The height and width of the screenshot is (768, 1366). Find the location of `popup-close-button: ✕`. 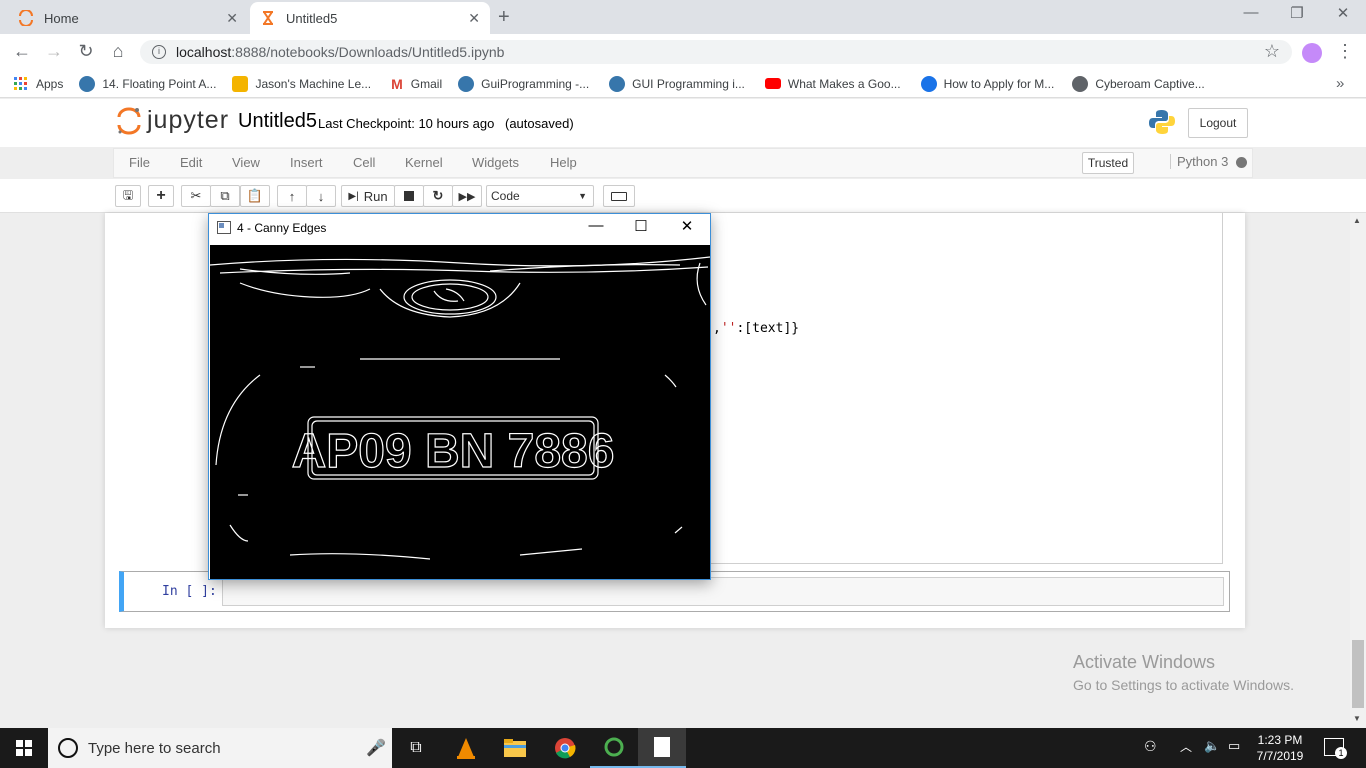

popup-close-button: ✕ is located at coordinates (687, 226).